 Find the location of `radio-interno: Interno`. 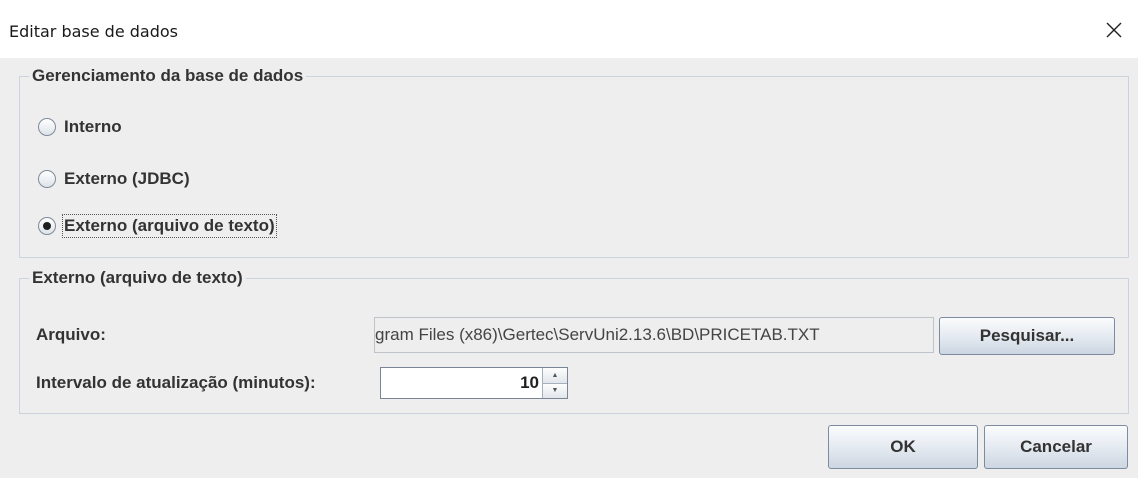

radio-interno: Interno is located at coordinates (80, 127).